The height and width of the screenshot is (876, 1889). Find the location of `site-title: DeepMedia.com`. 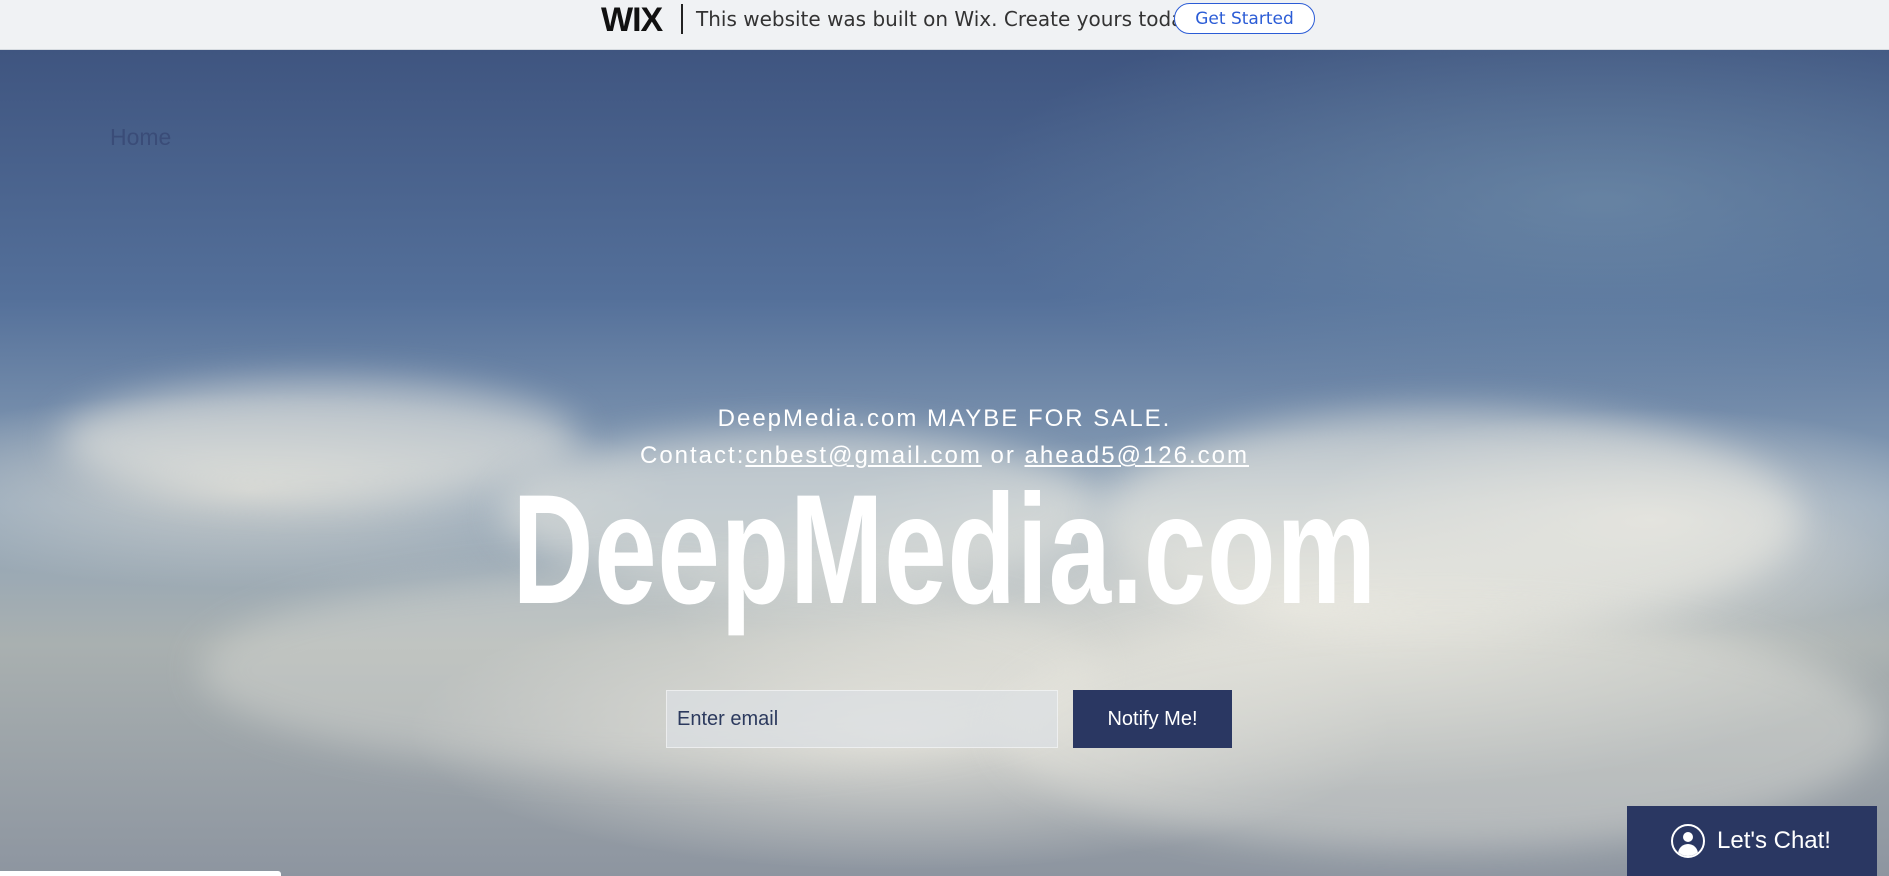

site-title: DeepMedia.com is located at coordinates (944, 550).